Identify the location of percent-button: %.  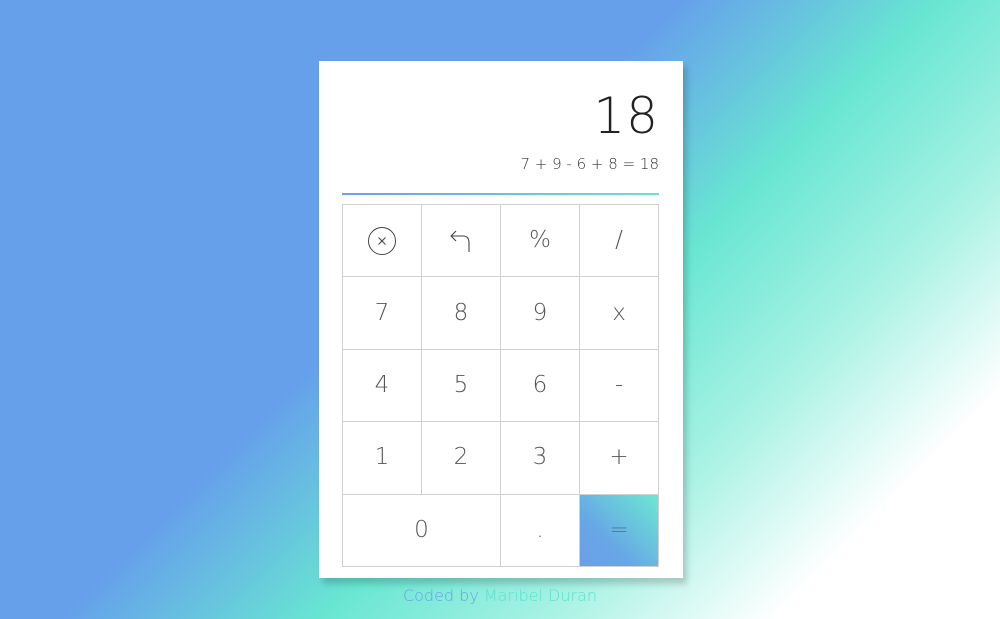
(540, 241).